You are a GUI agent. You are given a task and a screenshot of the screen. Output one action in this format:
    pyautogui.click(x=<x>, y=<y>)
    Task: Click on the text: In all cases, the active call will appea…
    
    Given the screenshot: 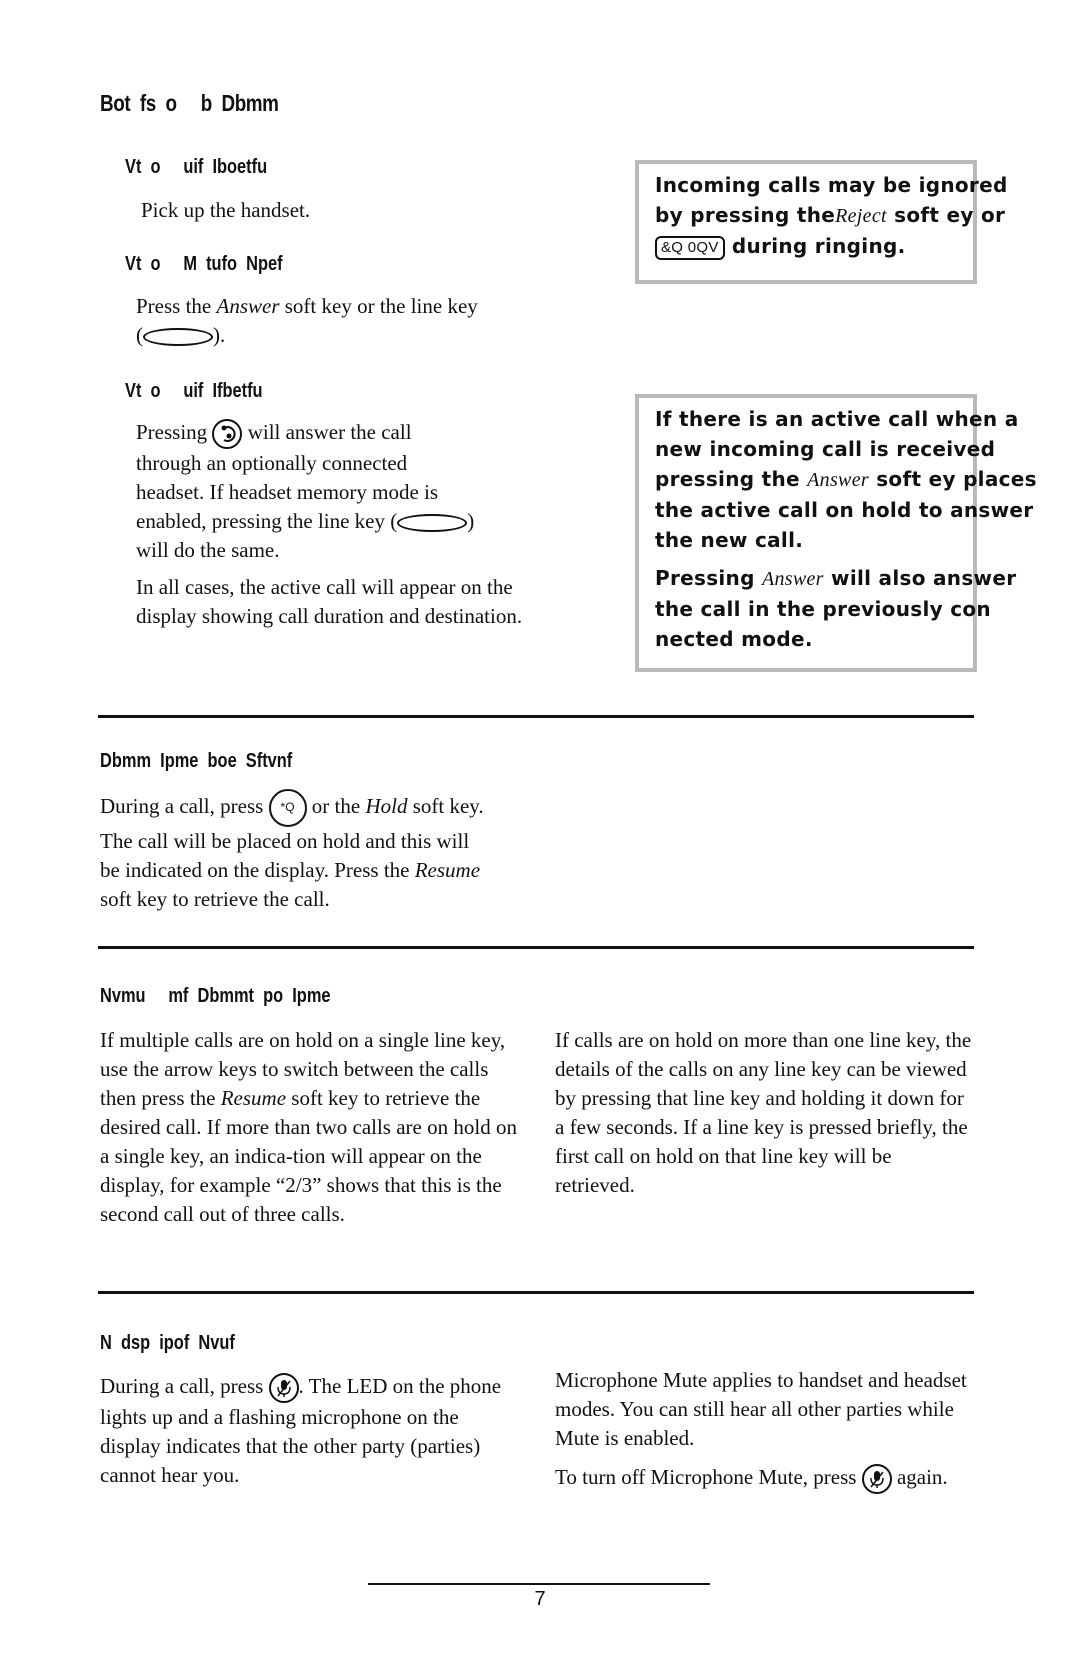 What is the action you would take?
    pyautogui.click(x=329, y=602)
    